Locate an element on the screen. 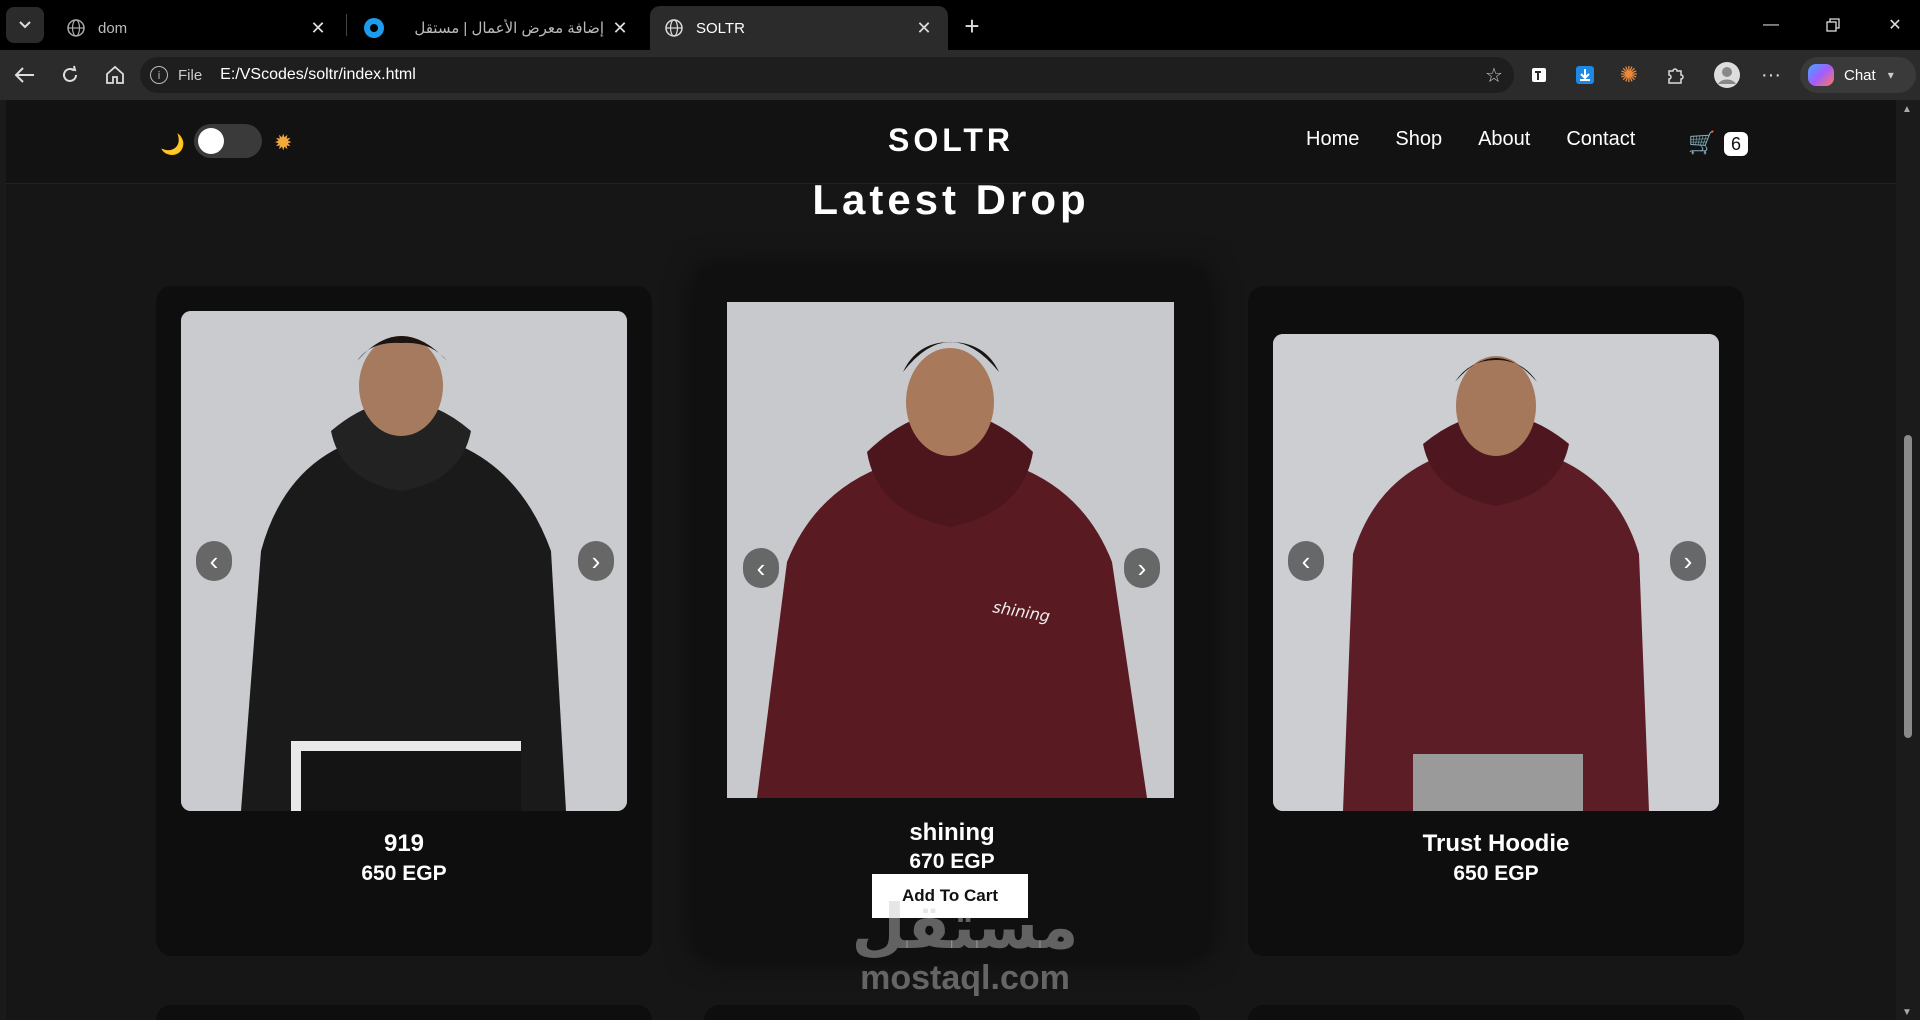 The height and width of the screenshot is (1020, 1920). more-options-icon: ··· is located at coordinates (1771, 75).